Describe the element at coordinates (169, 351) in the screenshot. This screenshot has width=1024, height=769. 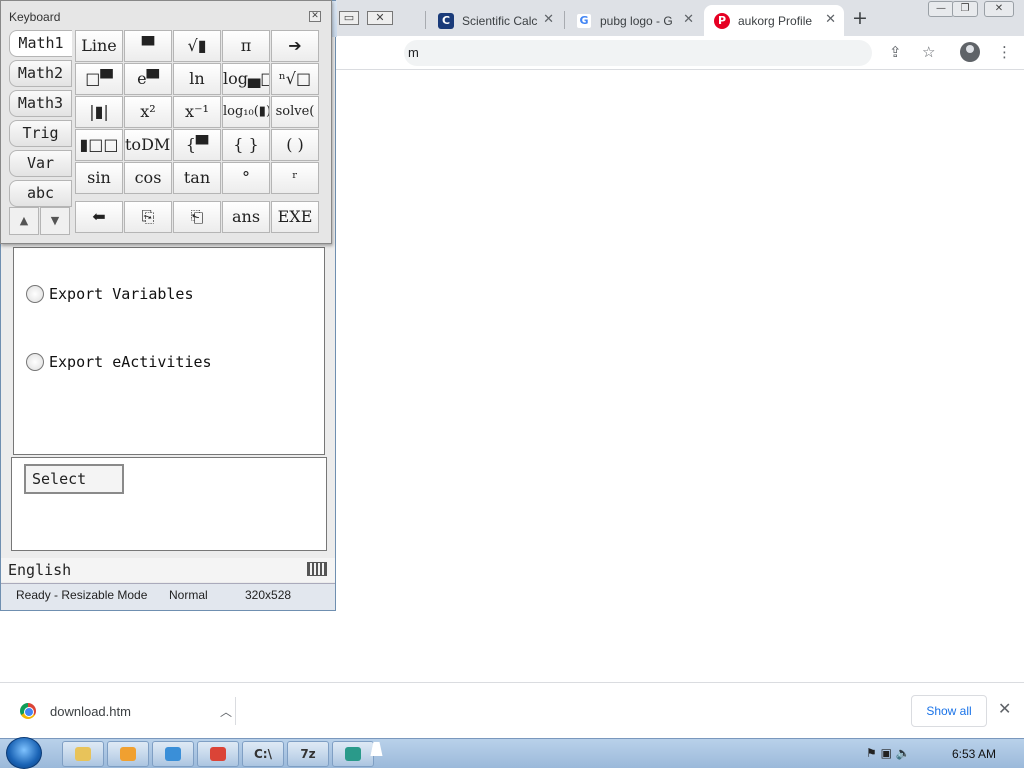
I see `export-options-panel: Export Variables Export eActivities` at that location.